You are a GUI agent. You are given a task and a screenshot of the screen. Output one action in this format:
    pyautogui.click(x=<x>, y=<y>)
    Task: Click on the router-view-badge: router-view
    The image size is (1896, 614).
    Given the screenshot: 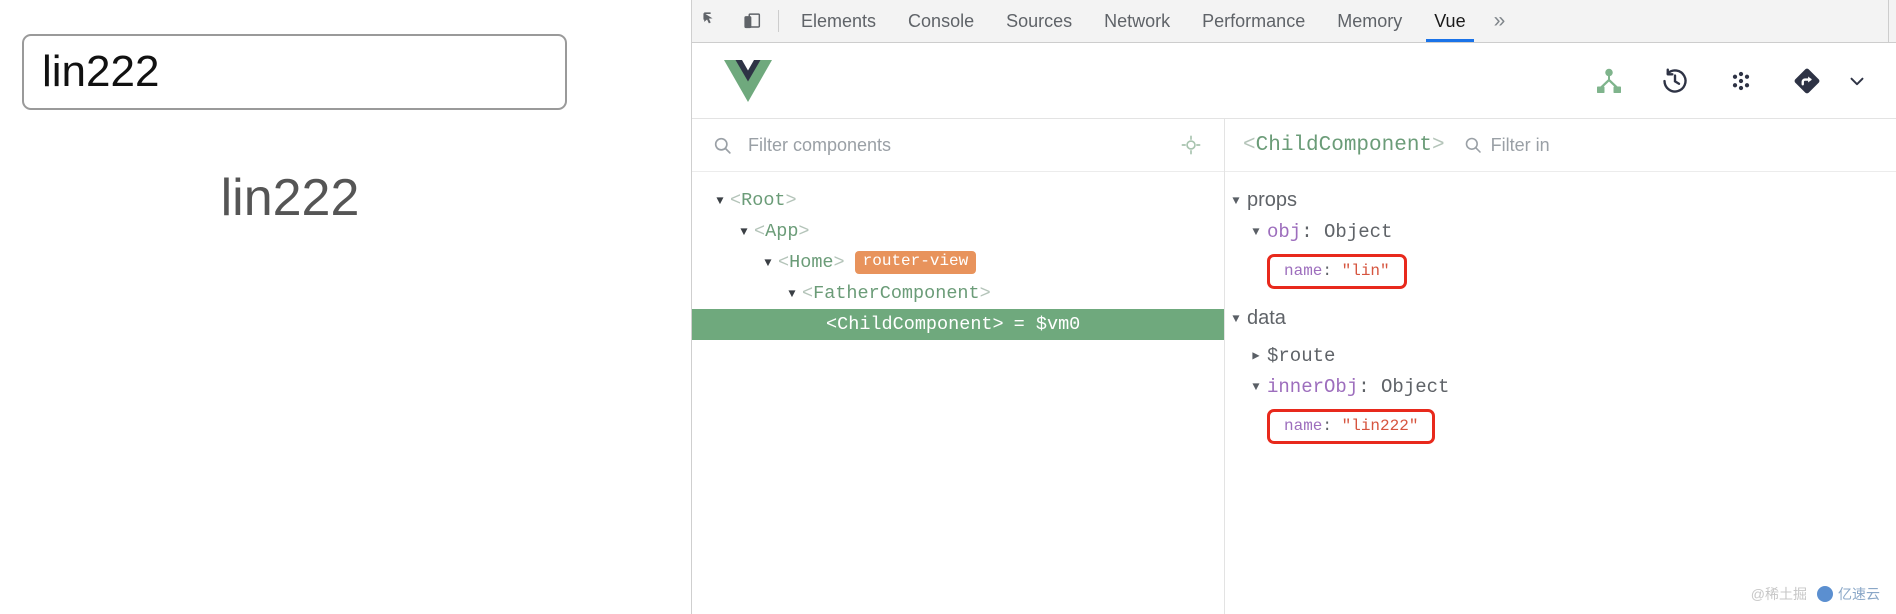 What is the action you would take?
    pyautogui.click(x=915, y=262)
    